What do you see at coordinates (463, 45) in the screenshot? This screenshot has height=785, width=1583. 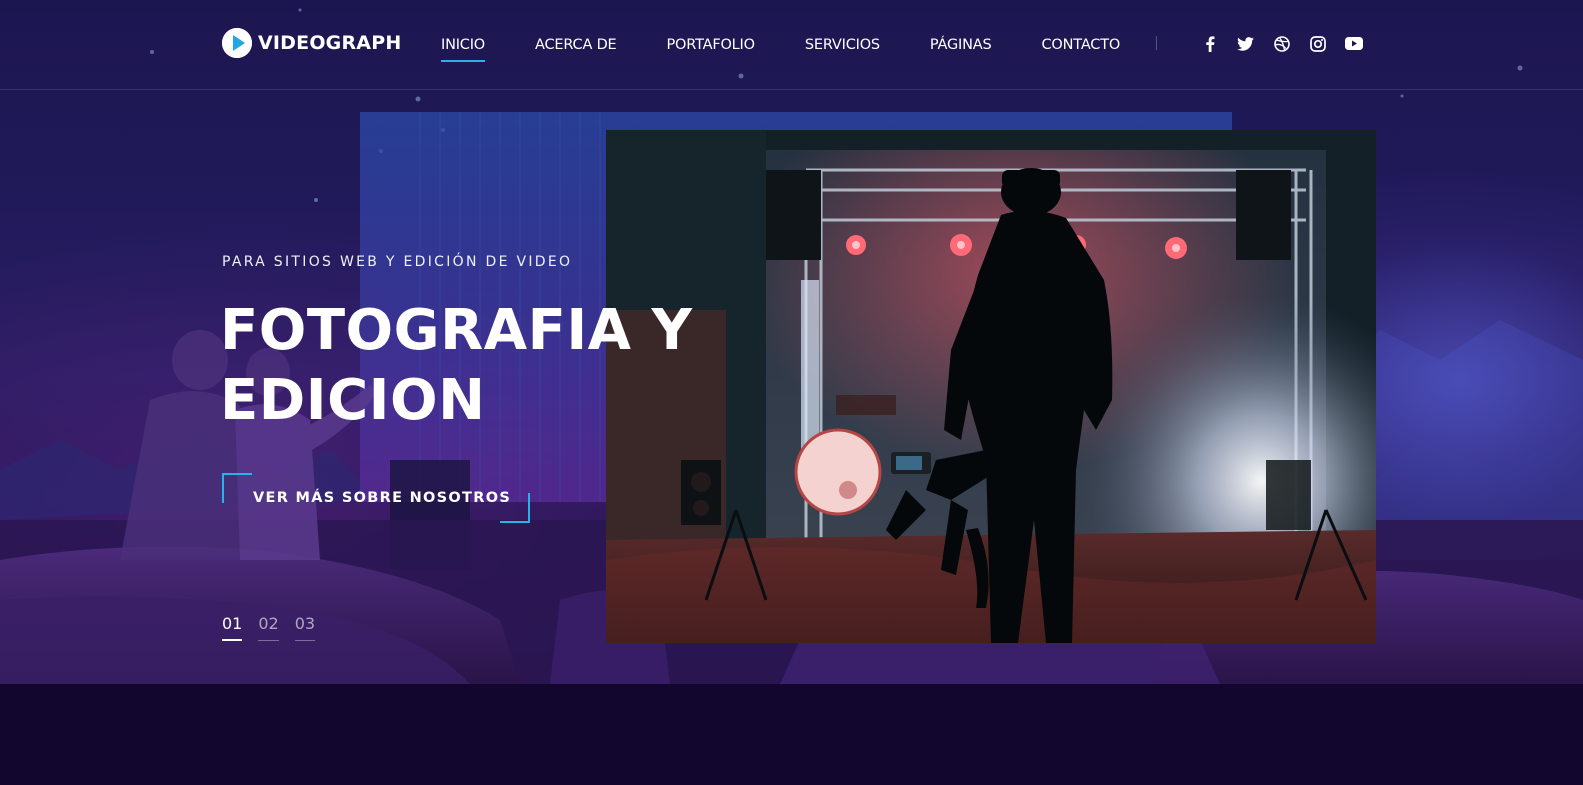 I see `nav-item-inicio: INICIO` at bounding box center [463, 45].